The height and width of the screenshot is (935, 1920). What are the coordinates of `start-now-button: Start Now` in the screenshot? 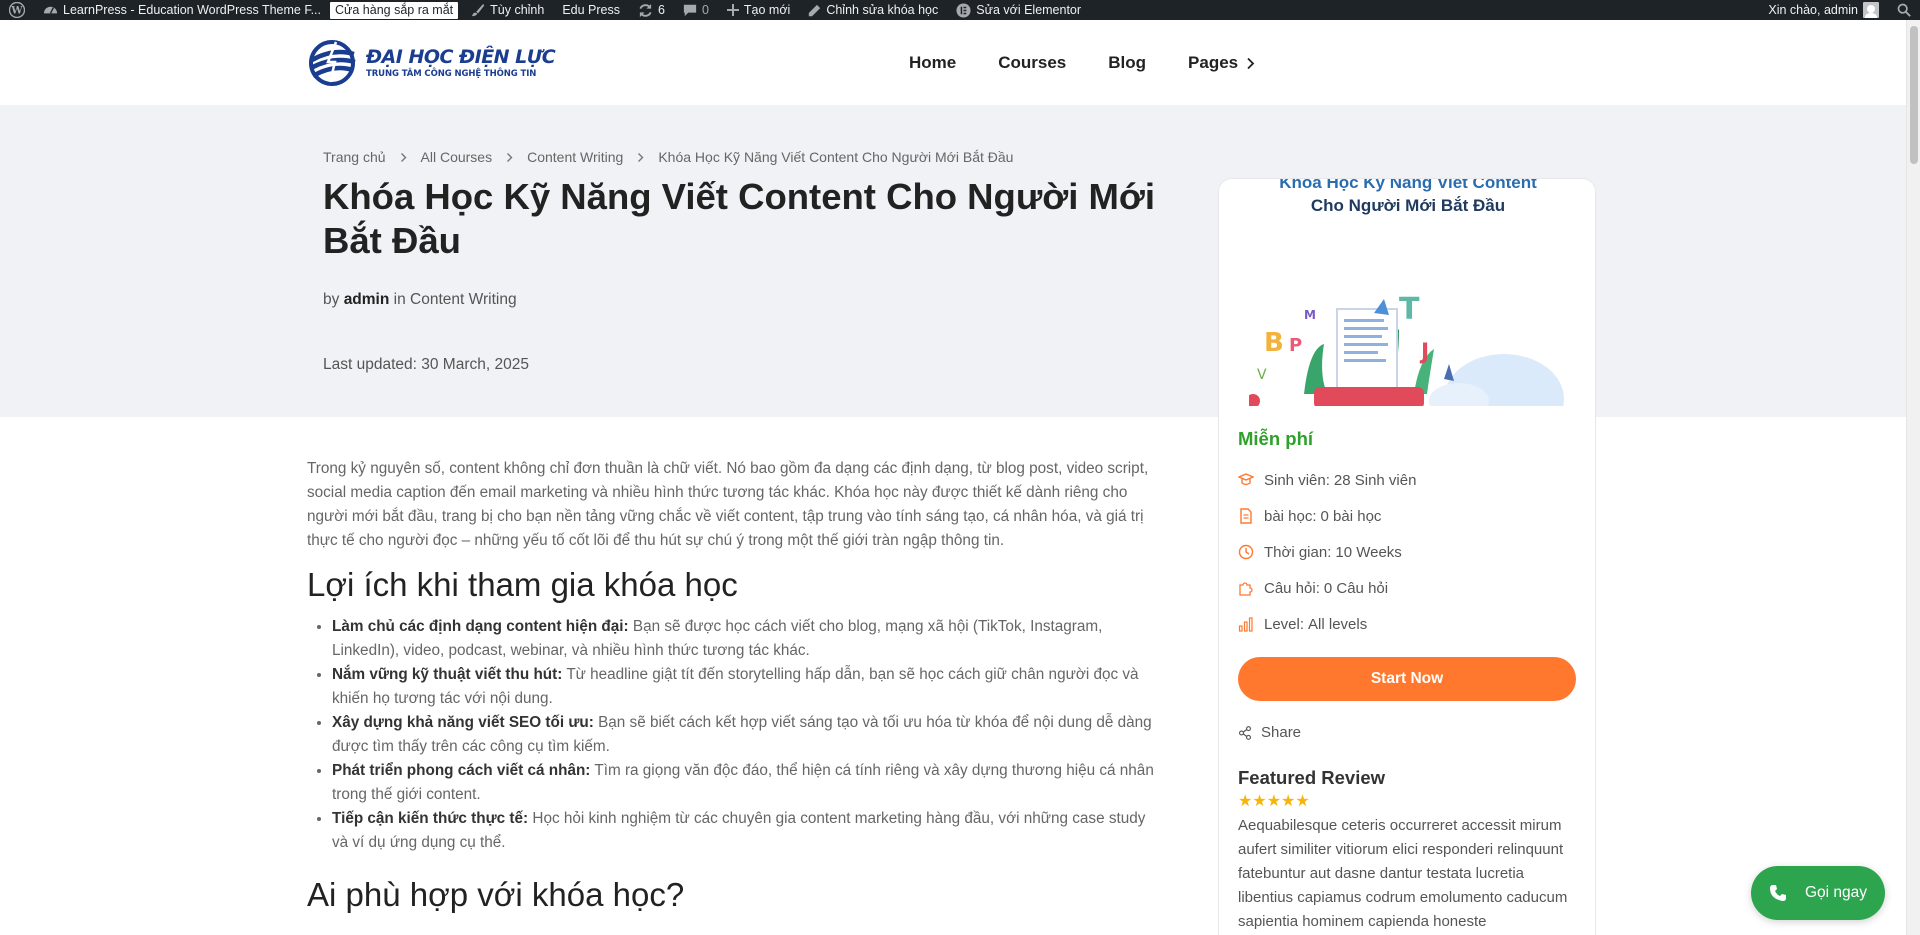 It's located at (1407, 679).